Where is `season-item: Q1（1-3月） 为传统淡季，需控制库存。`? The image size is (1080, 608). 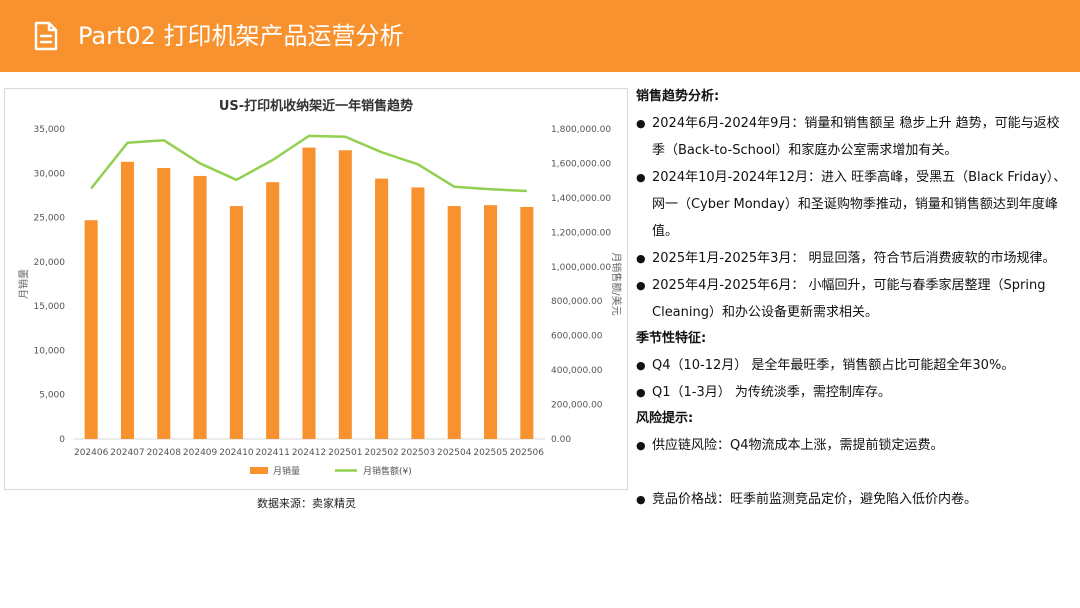 season-item: Q1（1-3月） 为传统淡季，需控制库存。 is located at coordinates (852, 392).